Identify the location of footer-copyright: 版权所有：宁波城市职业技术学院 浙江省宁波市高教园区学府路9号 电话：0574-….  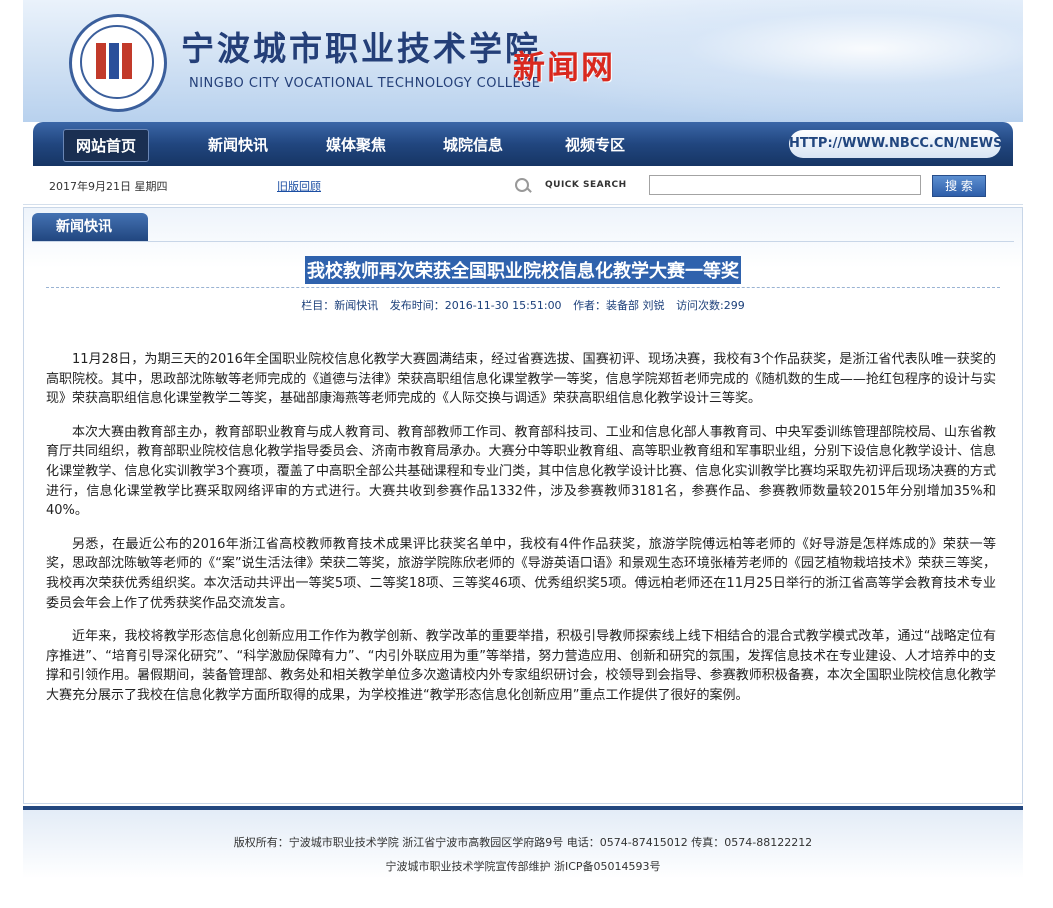
(523, 842).